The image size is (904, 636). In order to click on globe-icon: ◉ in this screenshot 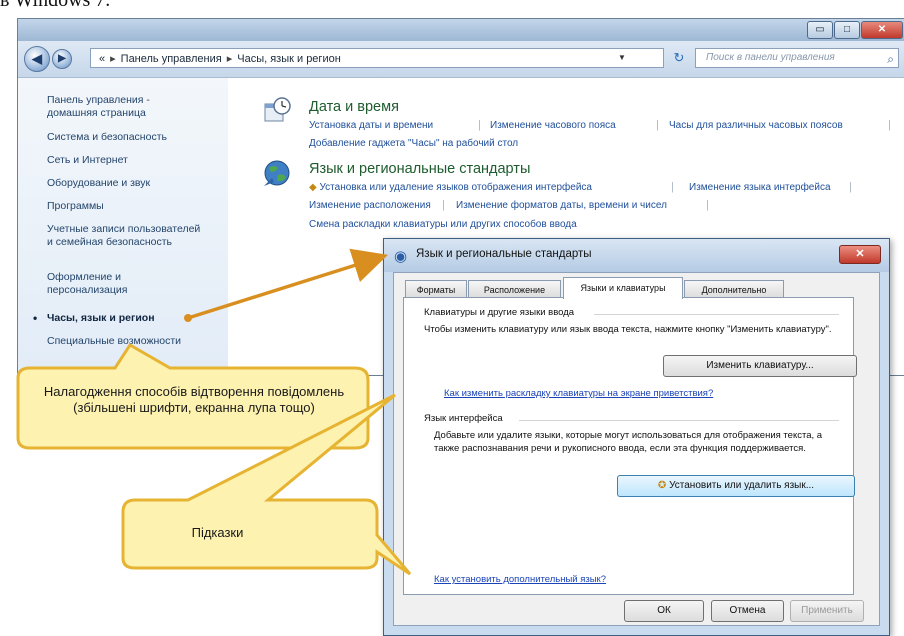, I will do `click(401, 256)`.